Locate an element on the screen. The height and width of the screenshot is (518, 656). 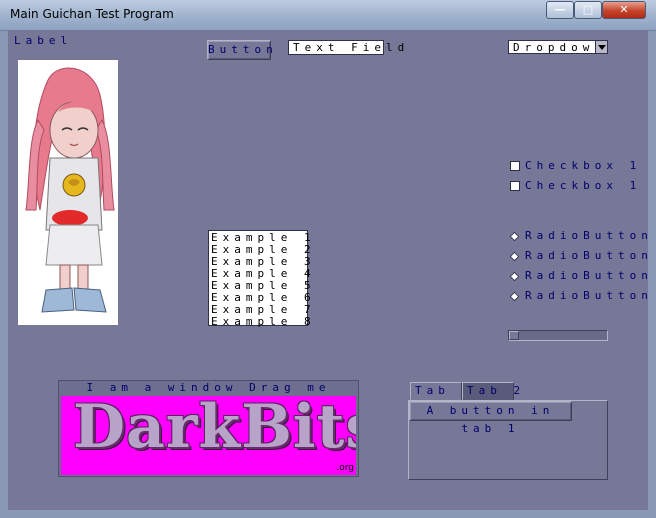
close-icon: ✕ is located at coordinates (624, 9).